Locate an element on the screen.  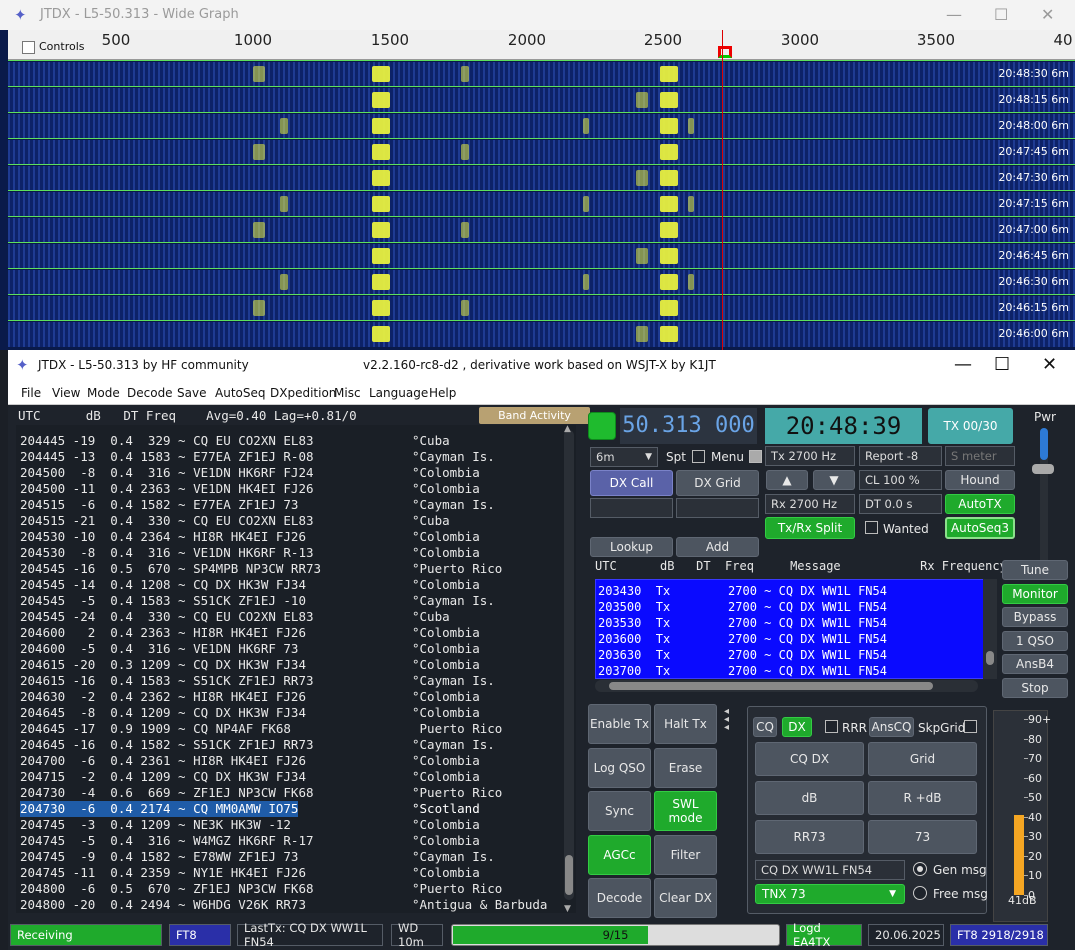
dx-grid-button: DX Grid is located at coordinates (717, 483).